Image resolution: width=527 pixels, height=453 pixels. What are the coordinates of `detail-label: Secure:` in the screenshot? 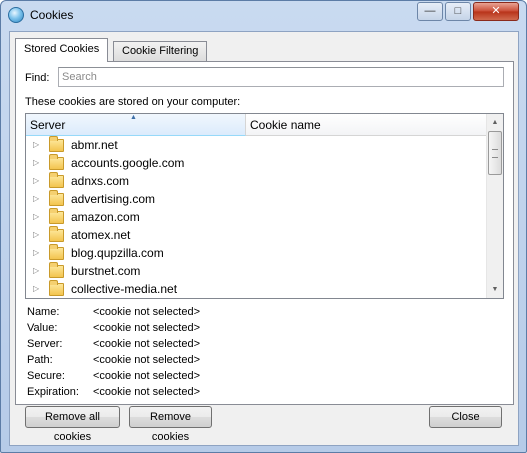 It's located at (46, 376).